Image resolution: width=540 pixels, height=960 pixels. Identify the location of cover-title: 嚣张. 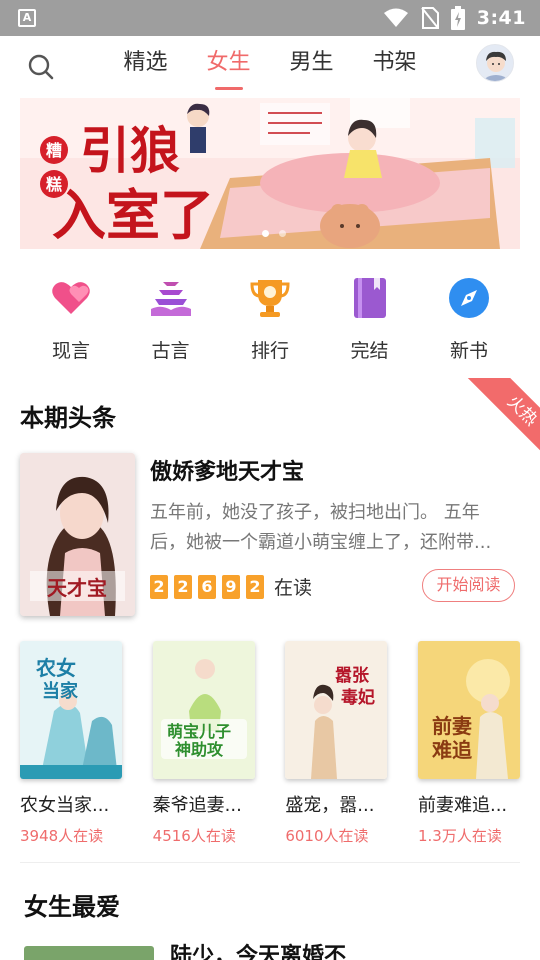
(352, 676).